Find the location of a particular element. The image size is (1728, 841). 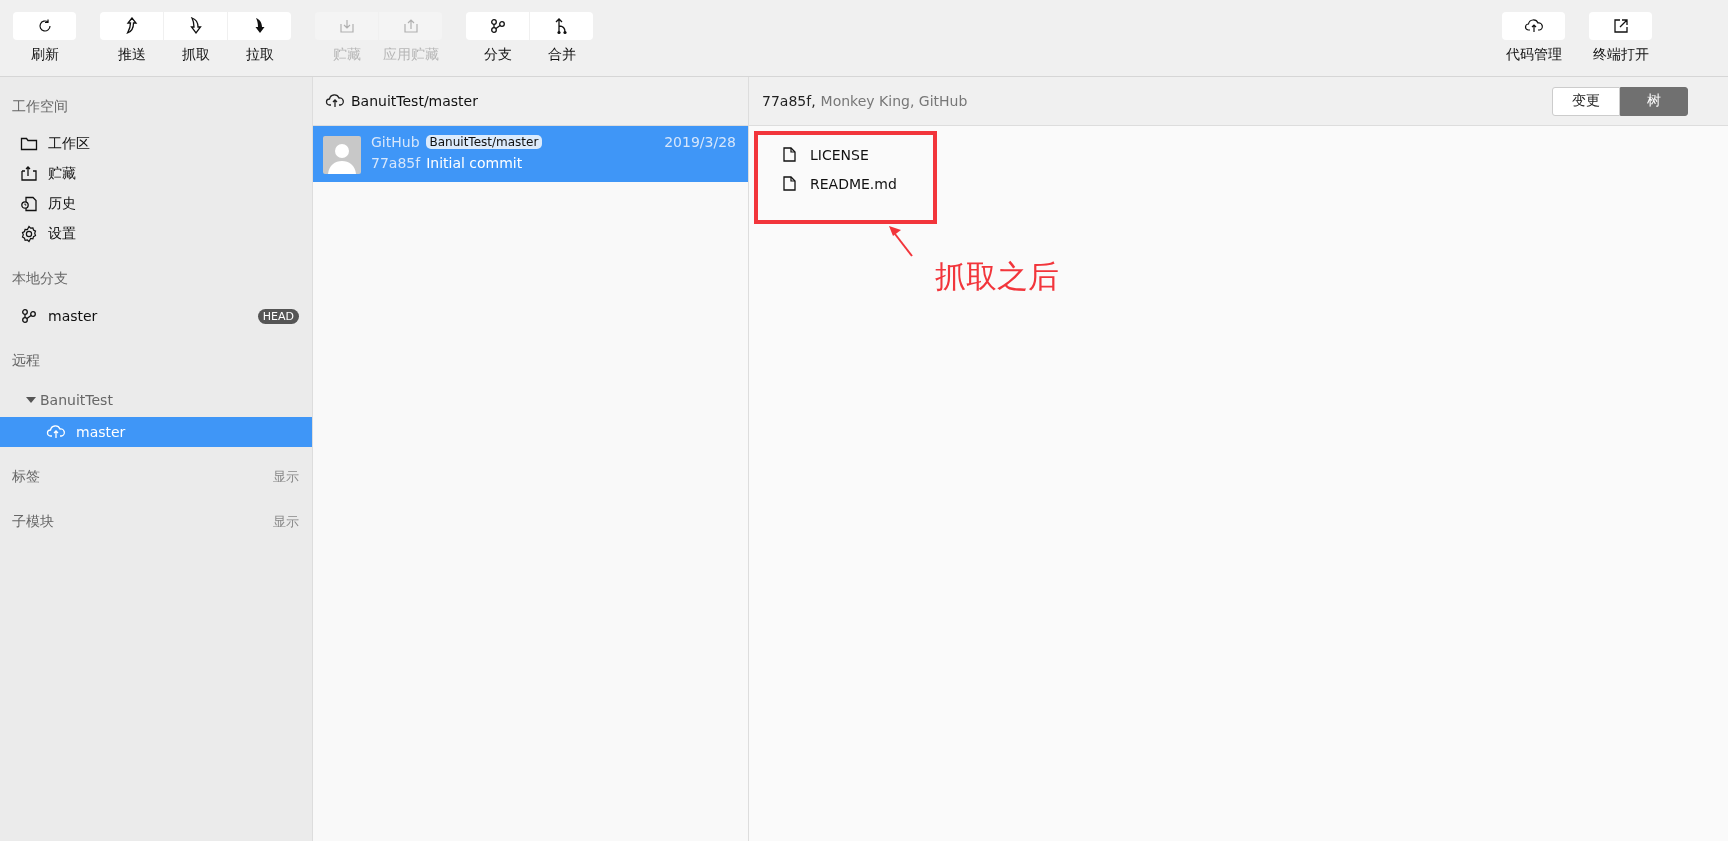

file-item: LICENSE is located at coordinates (1255, 154).